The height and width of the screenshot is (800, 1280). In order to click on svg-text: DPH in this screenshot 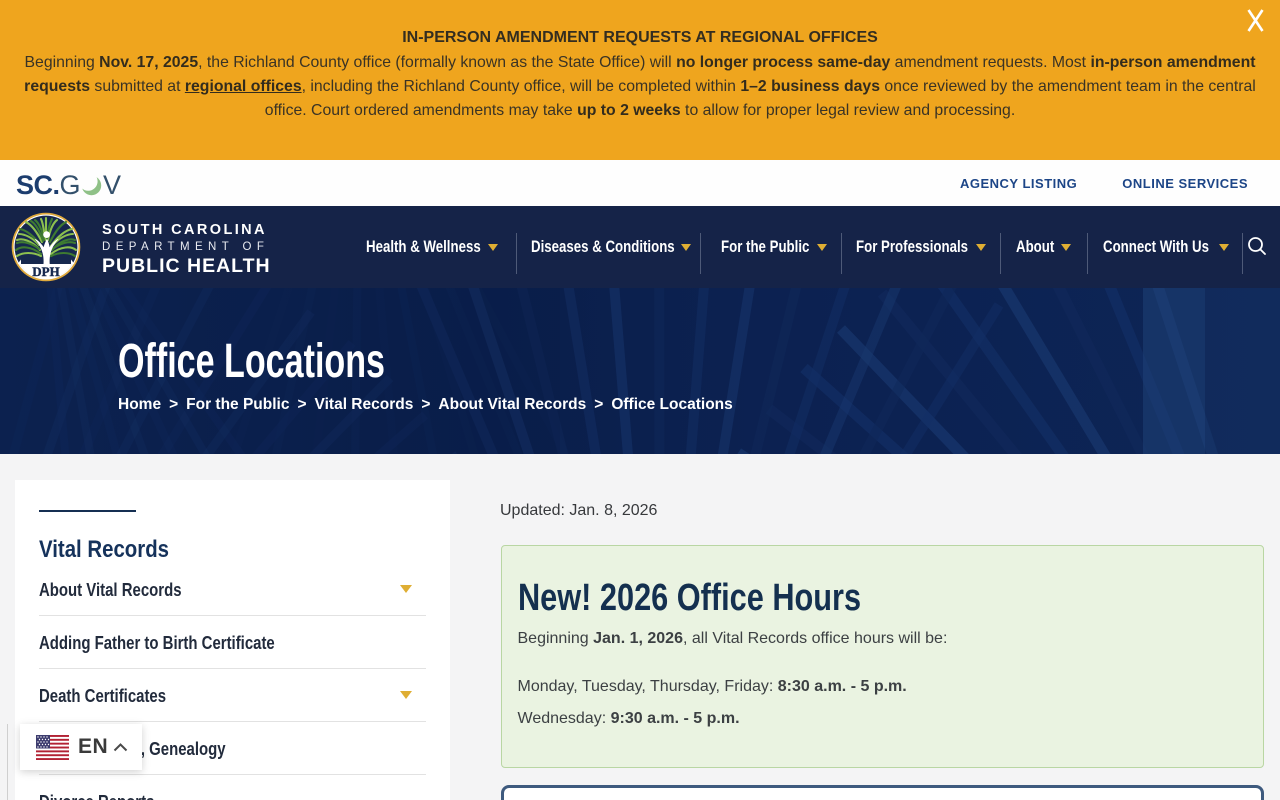, I will do `click(45, 271)`.